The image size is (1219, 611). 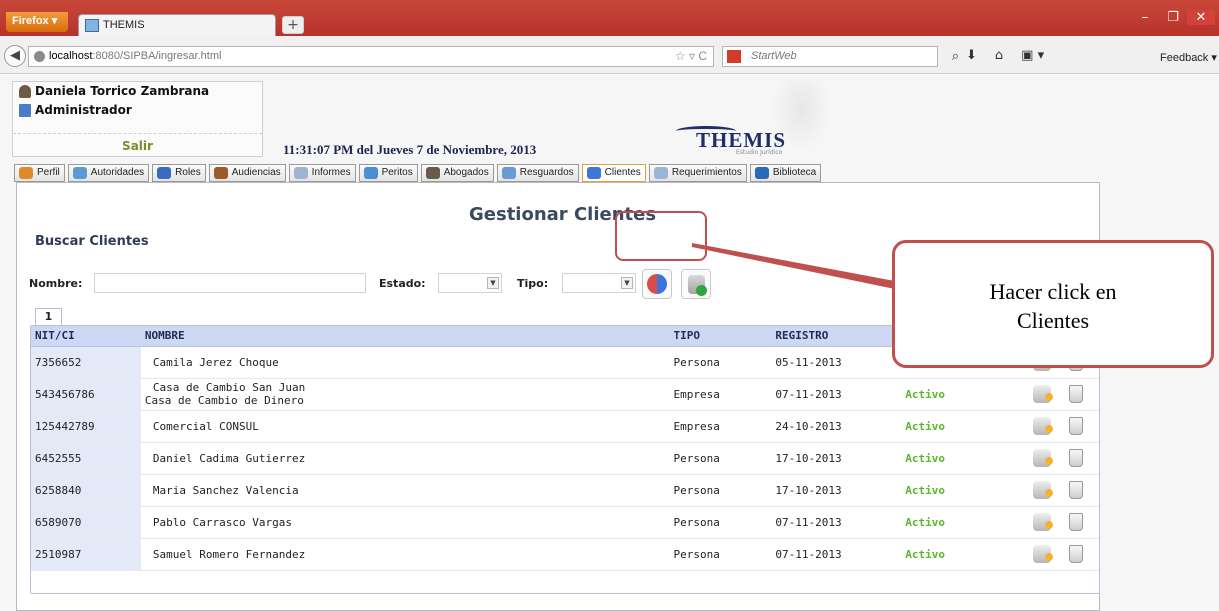 I want to click on window-controls: – ❐ ✕, so click(x=1167, y=21).